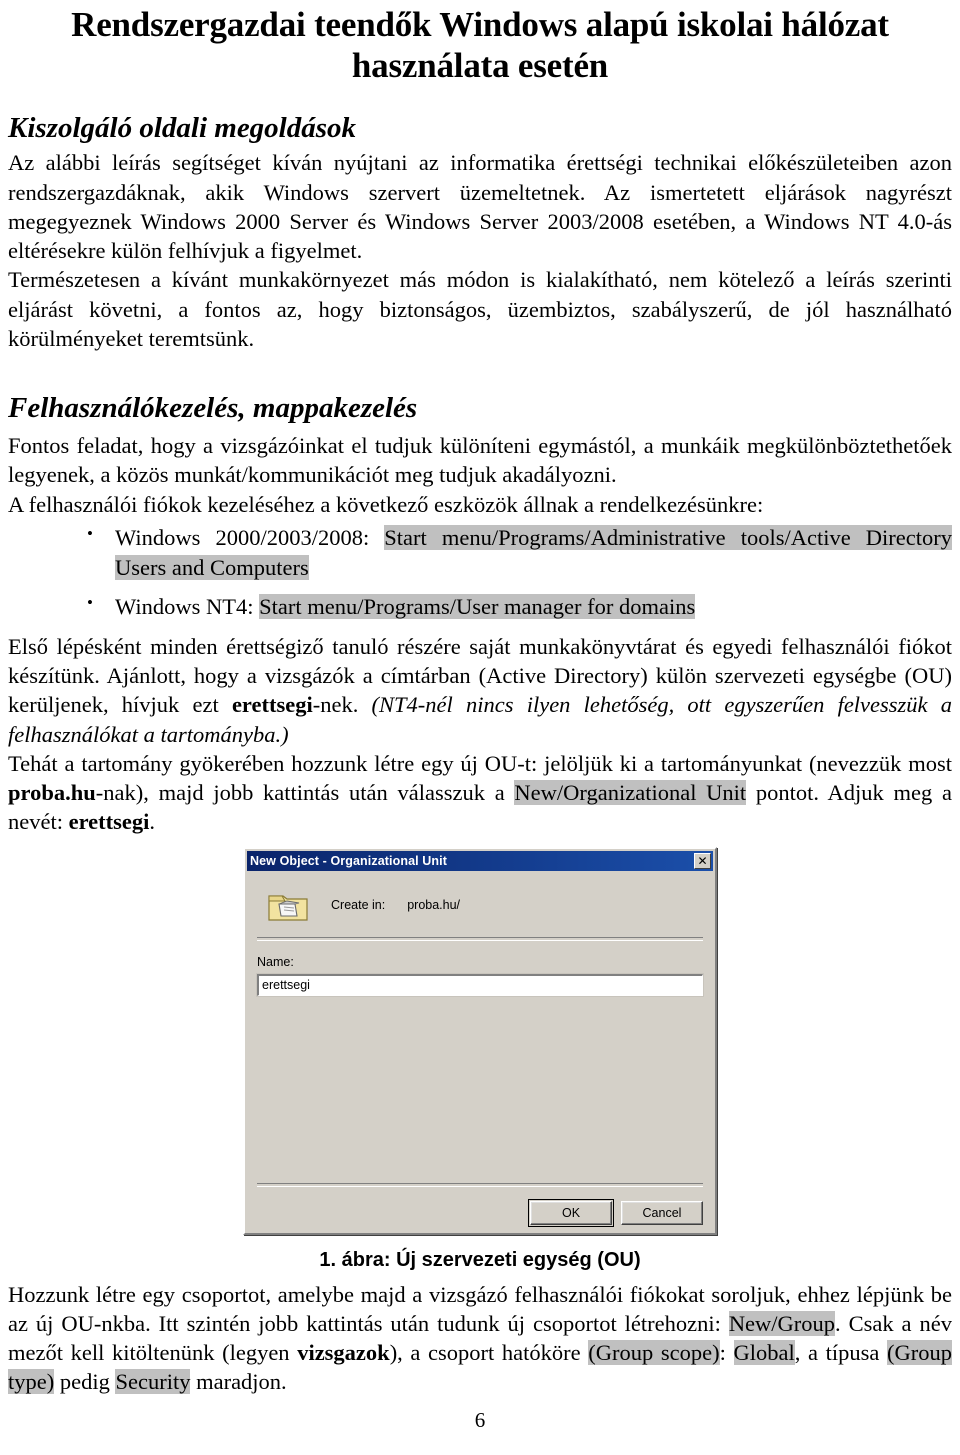  Describe the element at coordinates (480, 860) in the screenshot. I see `dialog-titlebar: New Object - Organizational Unit ✕` at that location.